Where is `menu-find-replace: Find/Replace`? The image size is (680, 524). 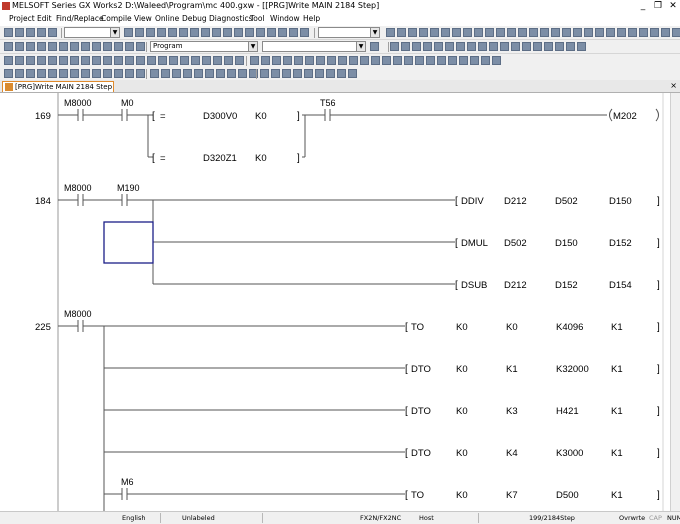 menu-find-replace: Find/Replace is located at coordinates (80, 19).